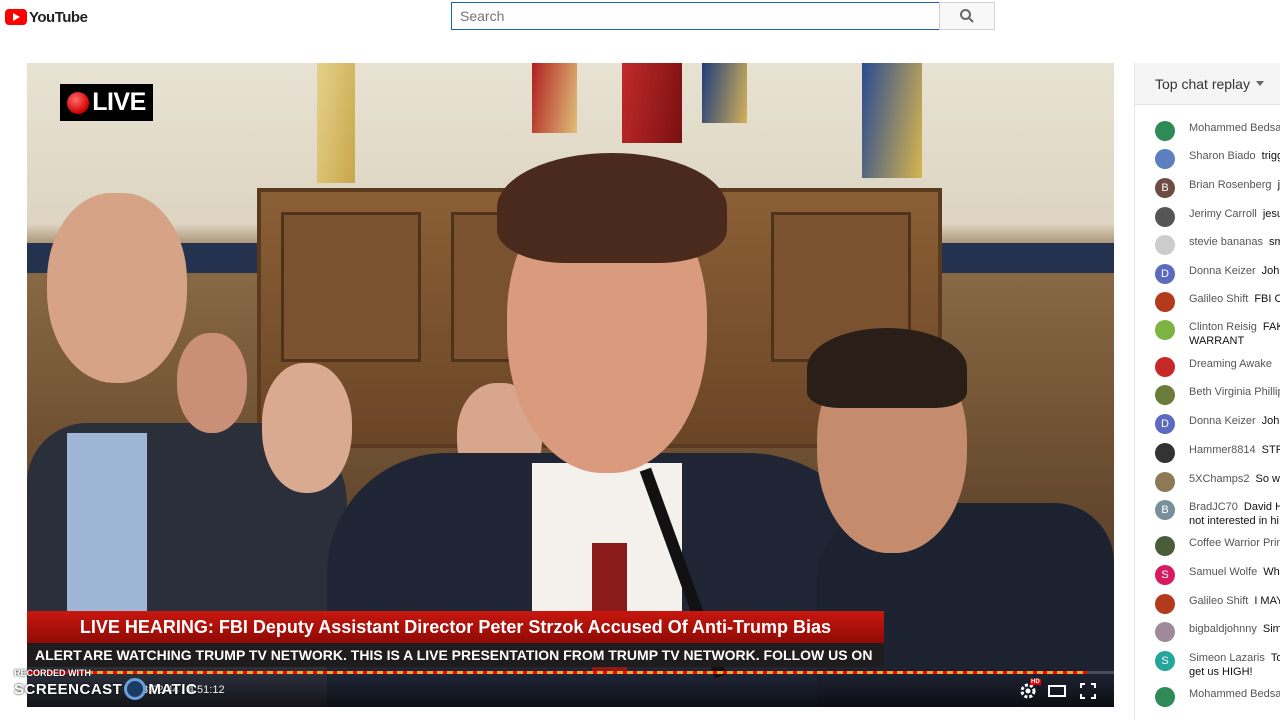 This screenshot has height=720, width=1280. What do you see at coordinates (58, 655) in the screenshot?
I see `ticker-alert-label: ALERT` at bounding box center [58, 655].